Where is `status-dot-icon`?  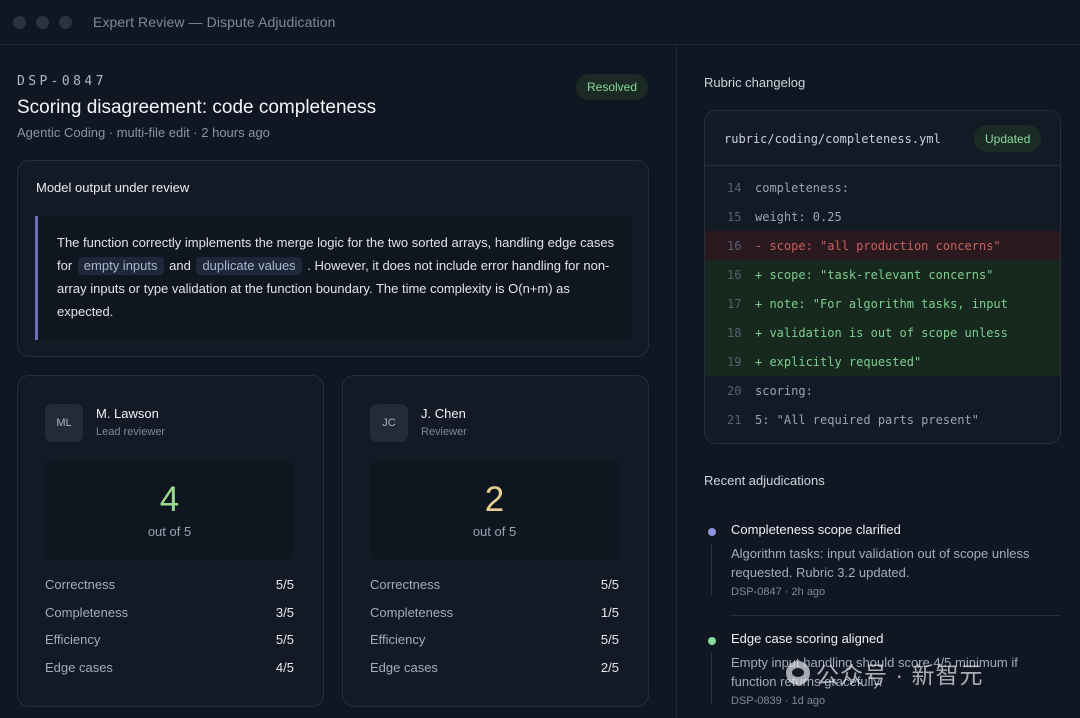
status-dot-icon is located at coordinates (712, 641).